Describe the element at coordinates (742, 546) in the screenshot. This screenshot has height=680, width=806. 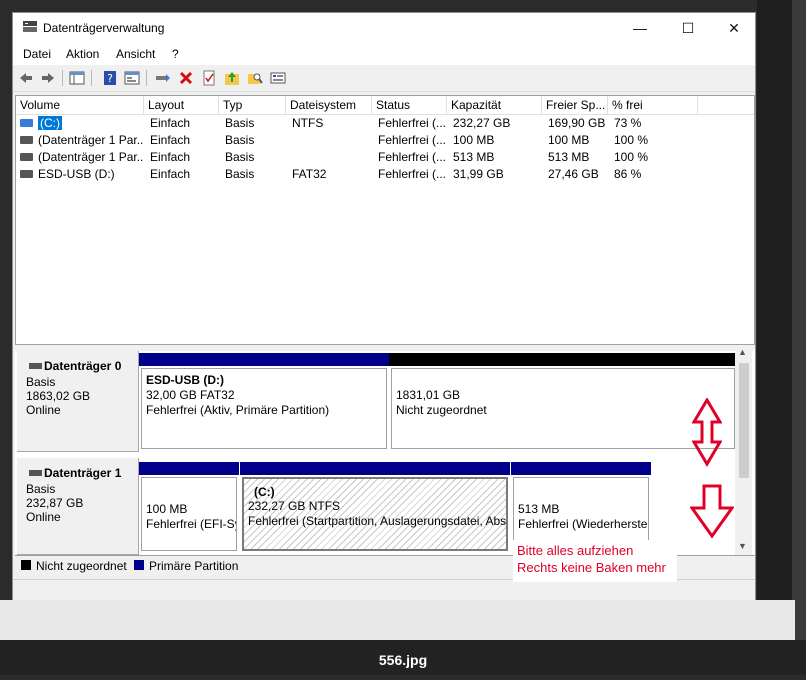
I see `scroll-down-icon: ▼` at that location.